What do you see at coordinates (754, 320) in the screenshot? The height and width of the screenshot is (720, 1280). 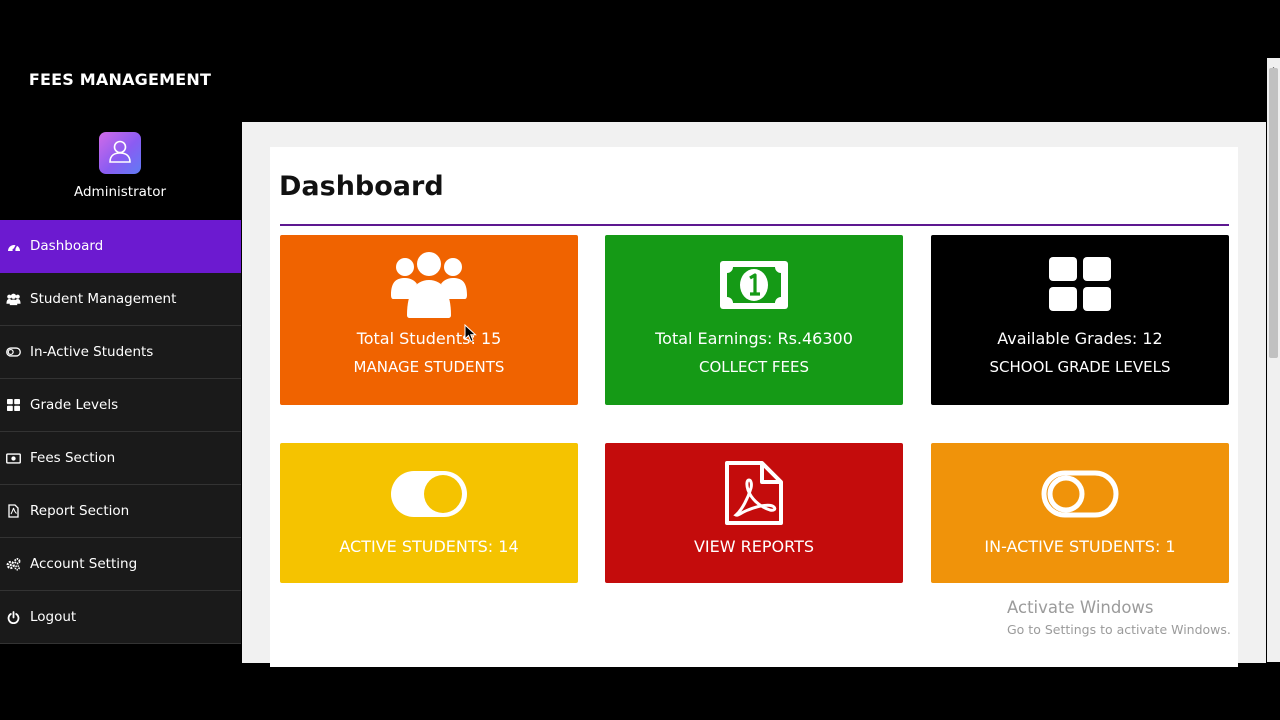 I see `tile-collect-fees: Total Earnings: Rs.46300 COLLECT FEES` at bounding box center [754, 320].